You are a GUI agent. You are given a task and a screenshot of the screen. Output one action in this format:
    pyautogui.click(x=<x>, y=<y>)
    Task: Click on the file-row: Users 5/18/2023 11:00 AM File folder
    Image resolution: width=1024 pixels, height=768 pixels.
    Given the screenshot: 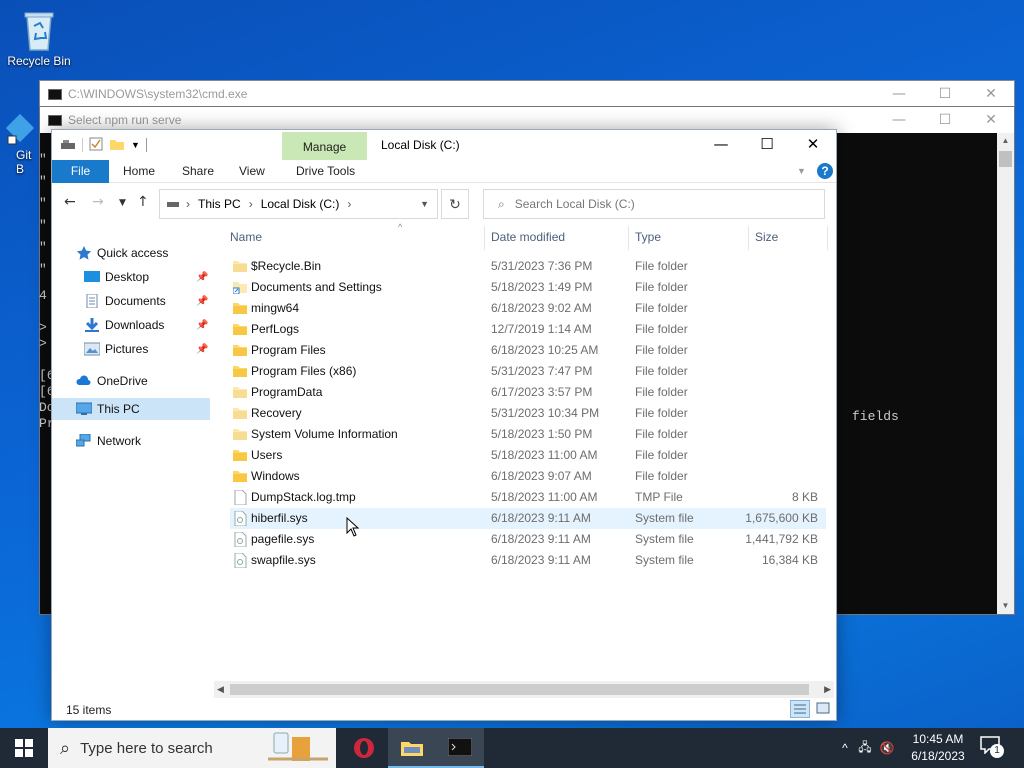 What is the action you would take?
    pyautogui.click(x=528, y=455)
    